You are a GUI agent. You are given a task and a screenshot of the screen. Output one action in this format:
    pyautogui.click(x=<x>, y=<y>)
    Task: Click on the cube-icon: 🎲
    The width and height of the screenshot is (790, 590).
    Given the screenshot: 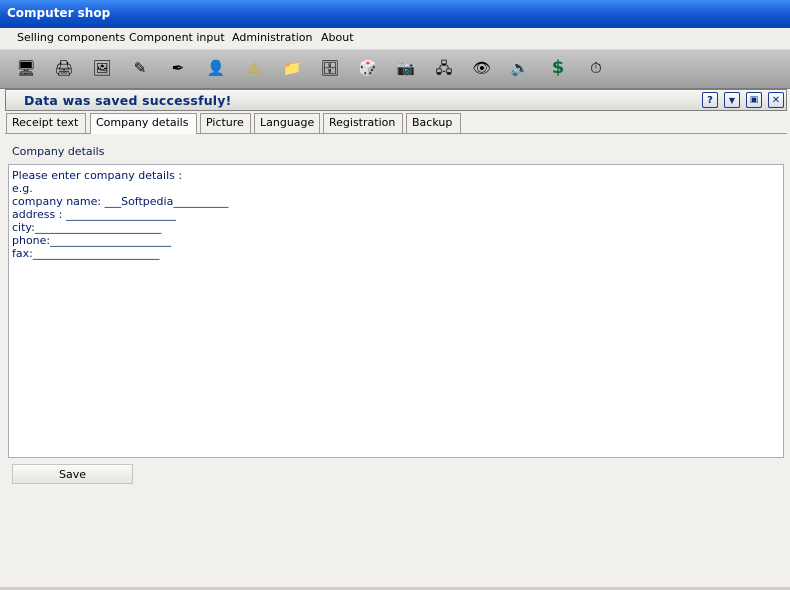 What is the action you would take?
    pyautogui.click(x=368, y=68)
    